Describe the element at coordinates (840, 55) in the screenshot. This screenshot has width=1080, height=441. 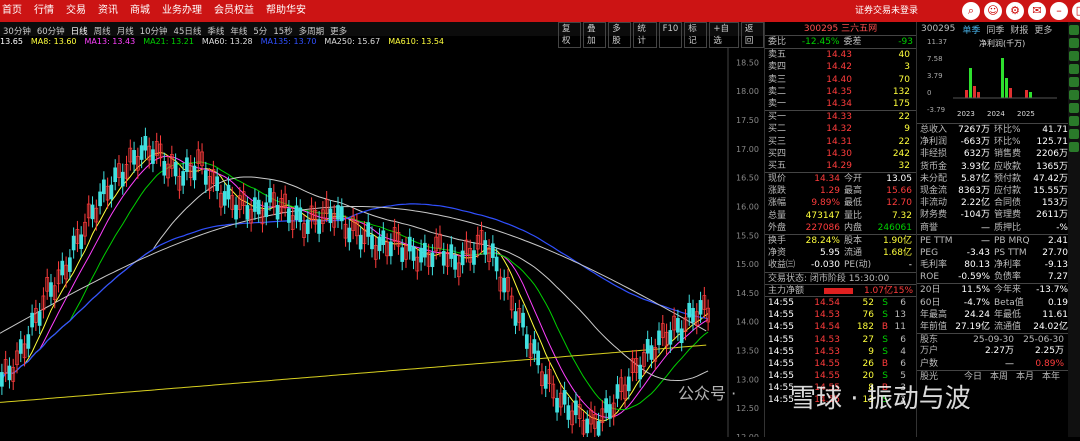
I see `ask-row: 卖五 14.43 40` at that location.